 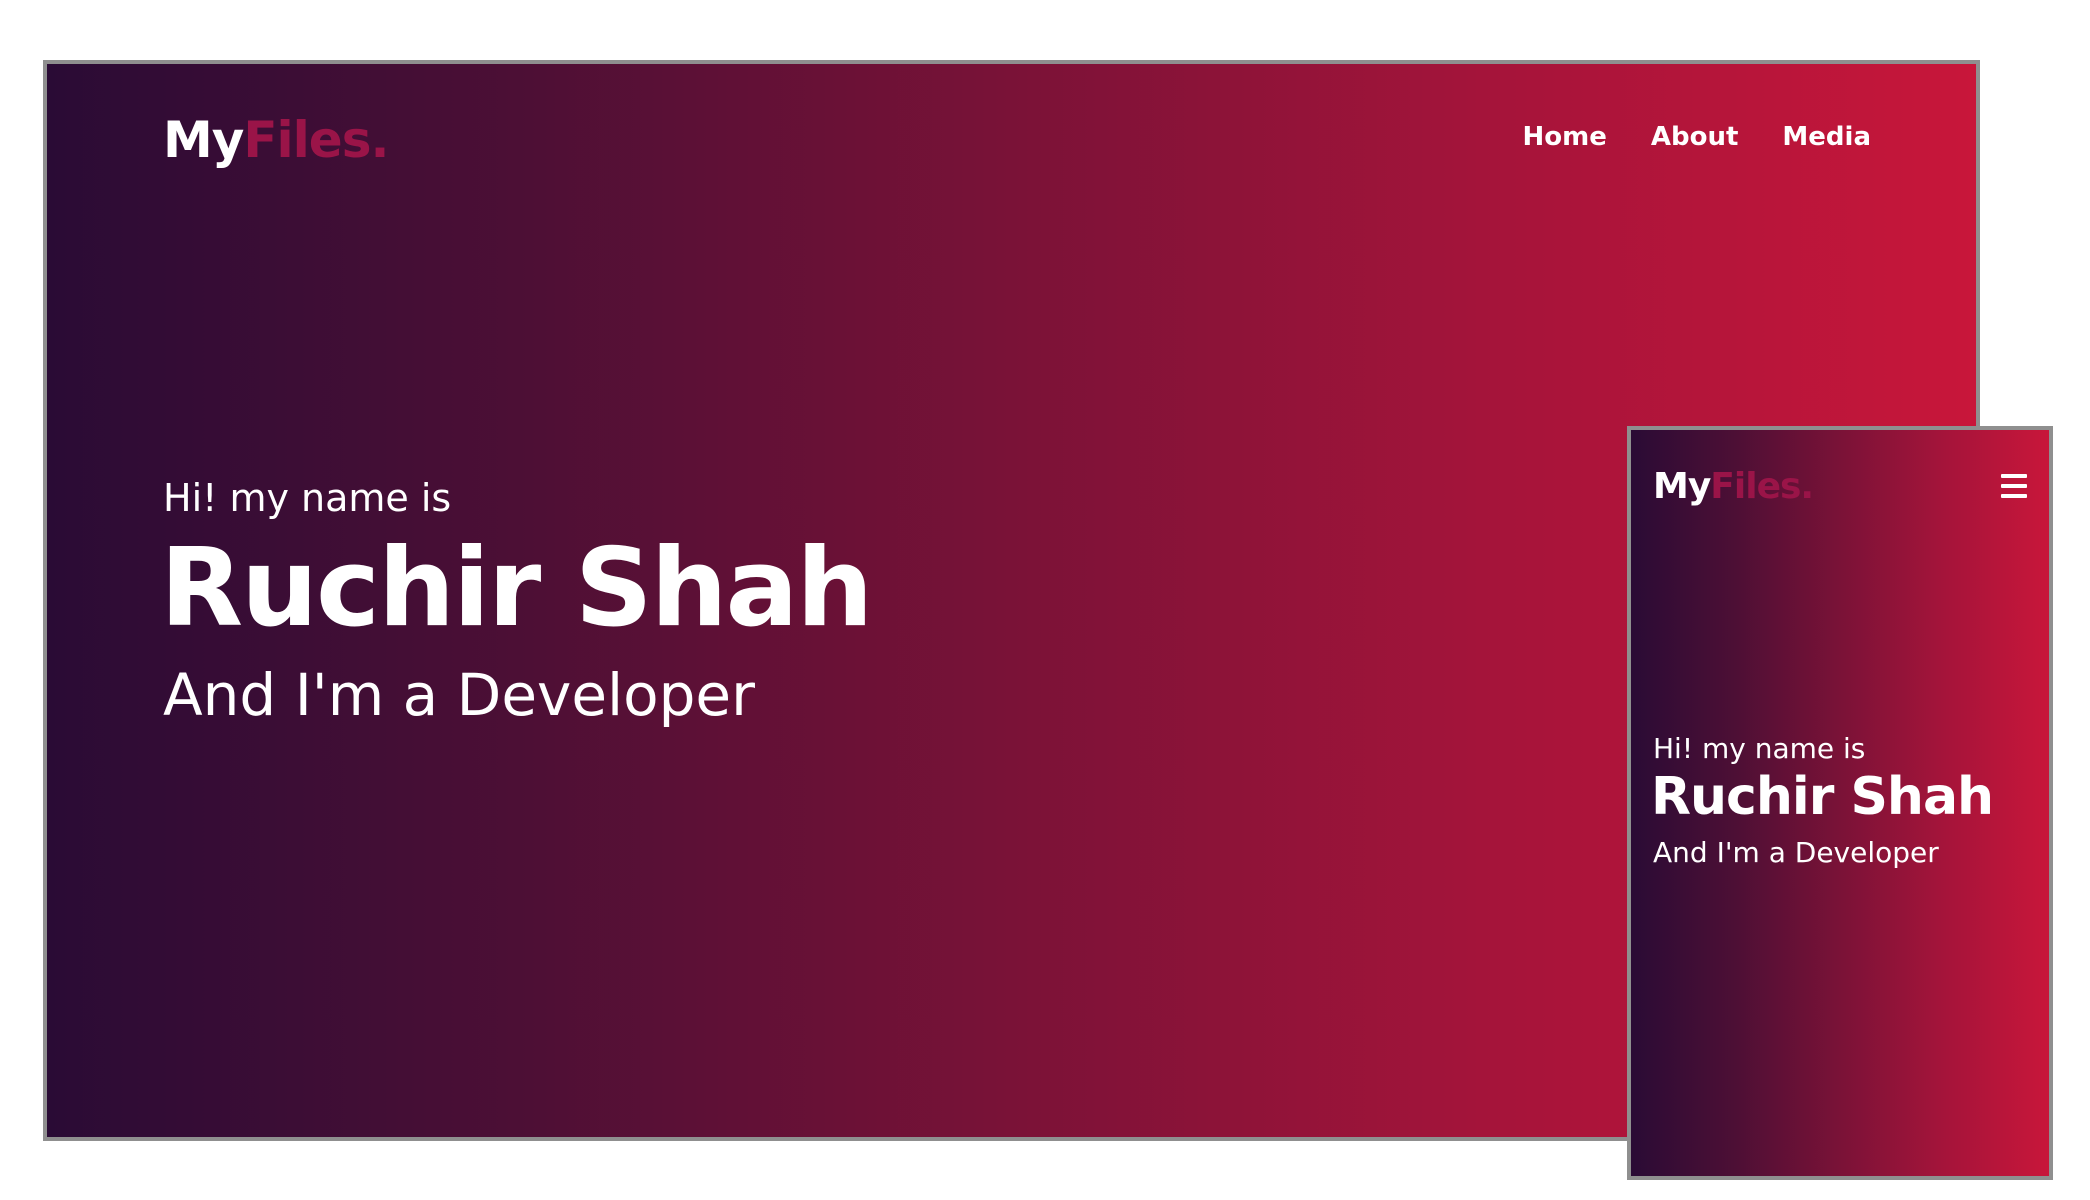 What do you see at coordinates (1822, 797) in the screenshot?
I see `mobile-hero-name: Ruchir Shah` at bounding box center [1822, 797].